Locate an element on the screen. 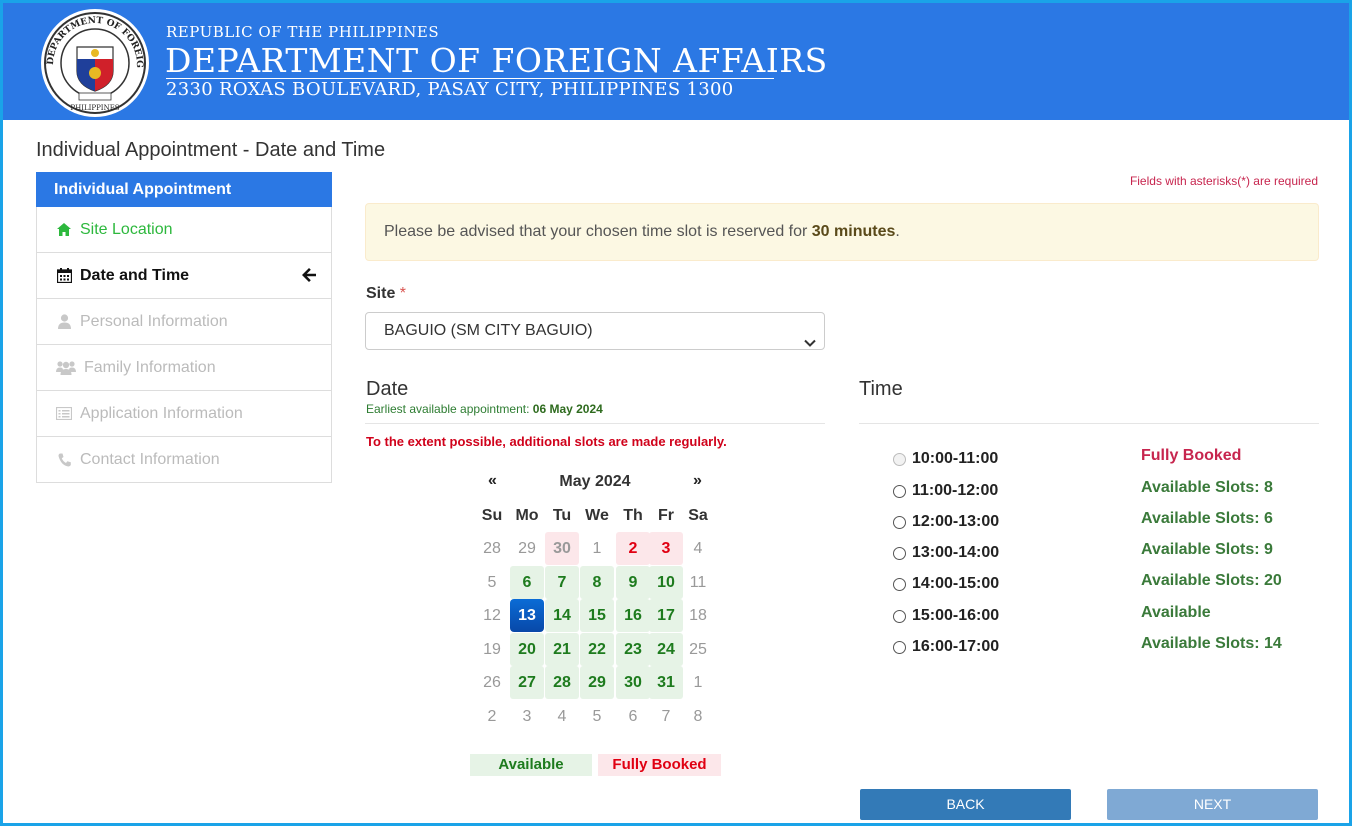  sidebar-item-label: Date and Time is located at coordinates (135, 275).